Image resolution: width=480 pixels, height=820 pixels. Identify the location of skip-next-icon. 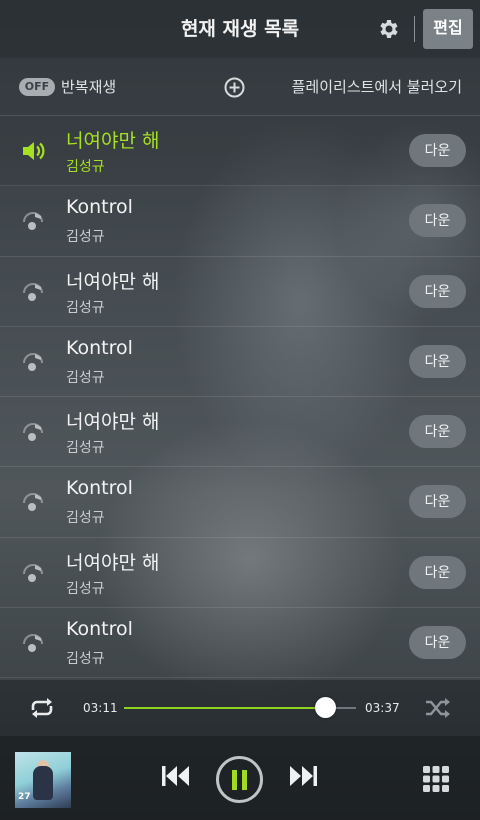
(304, 776).